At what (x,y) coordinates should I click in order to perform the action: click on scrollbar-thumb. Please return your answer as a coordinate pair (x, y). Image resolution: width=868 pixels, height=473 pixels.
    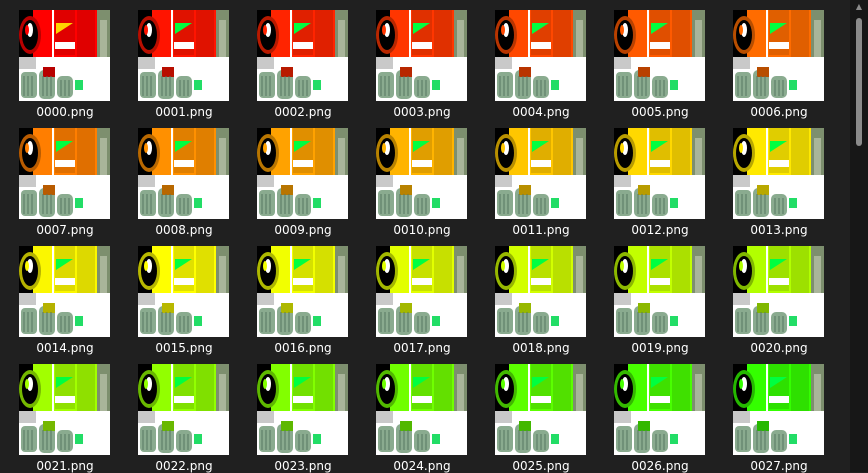
    Looking at the image, I should click on (859, 82).